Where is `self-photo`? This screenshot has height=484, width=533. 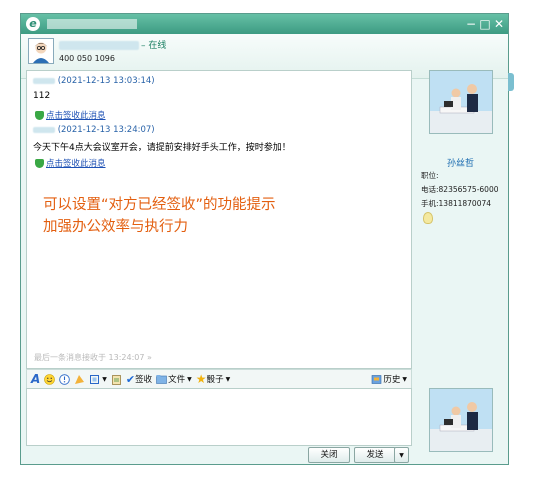
self-photo is located at coordinates (461, 420).